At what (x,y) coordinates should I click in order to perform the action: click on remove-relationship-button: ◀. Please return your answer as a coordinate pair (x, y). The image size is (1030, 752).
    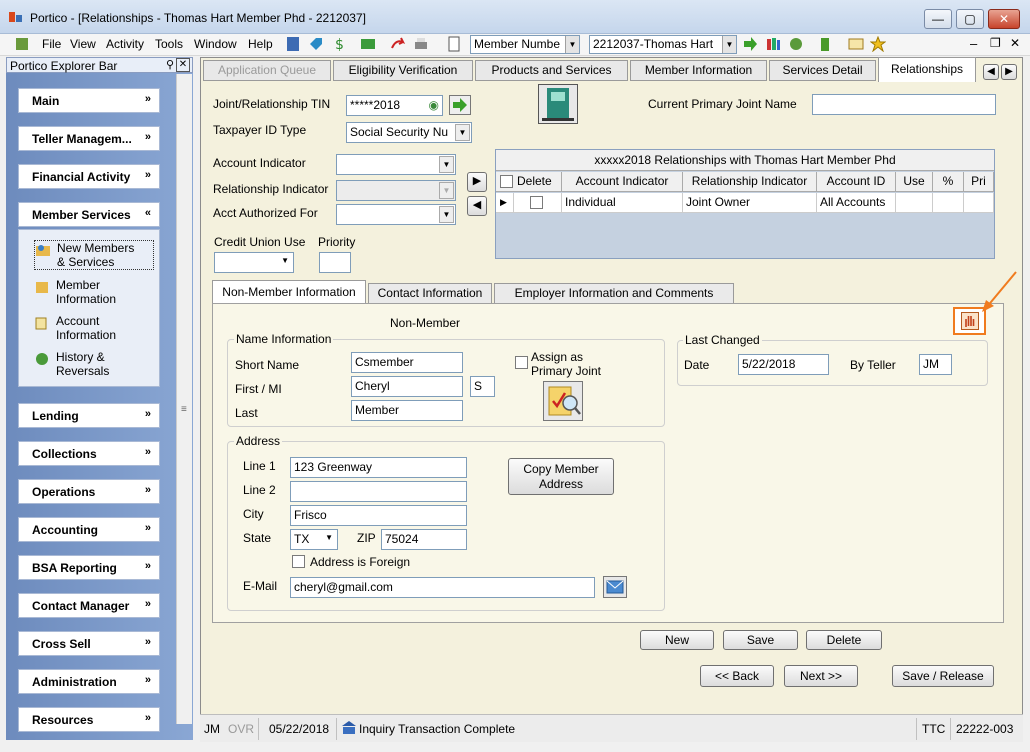
    Looking at the image, I should click on (477, 206).